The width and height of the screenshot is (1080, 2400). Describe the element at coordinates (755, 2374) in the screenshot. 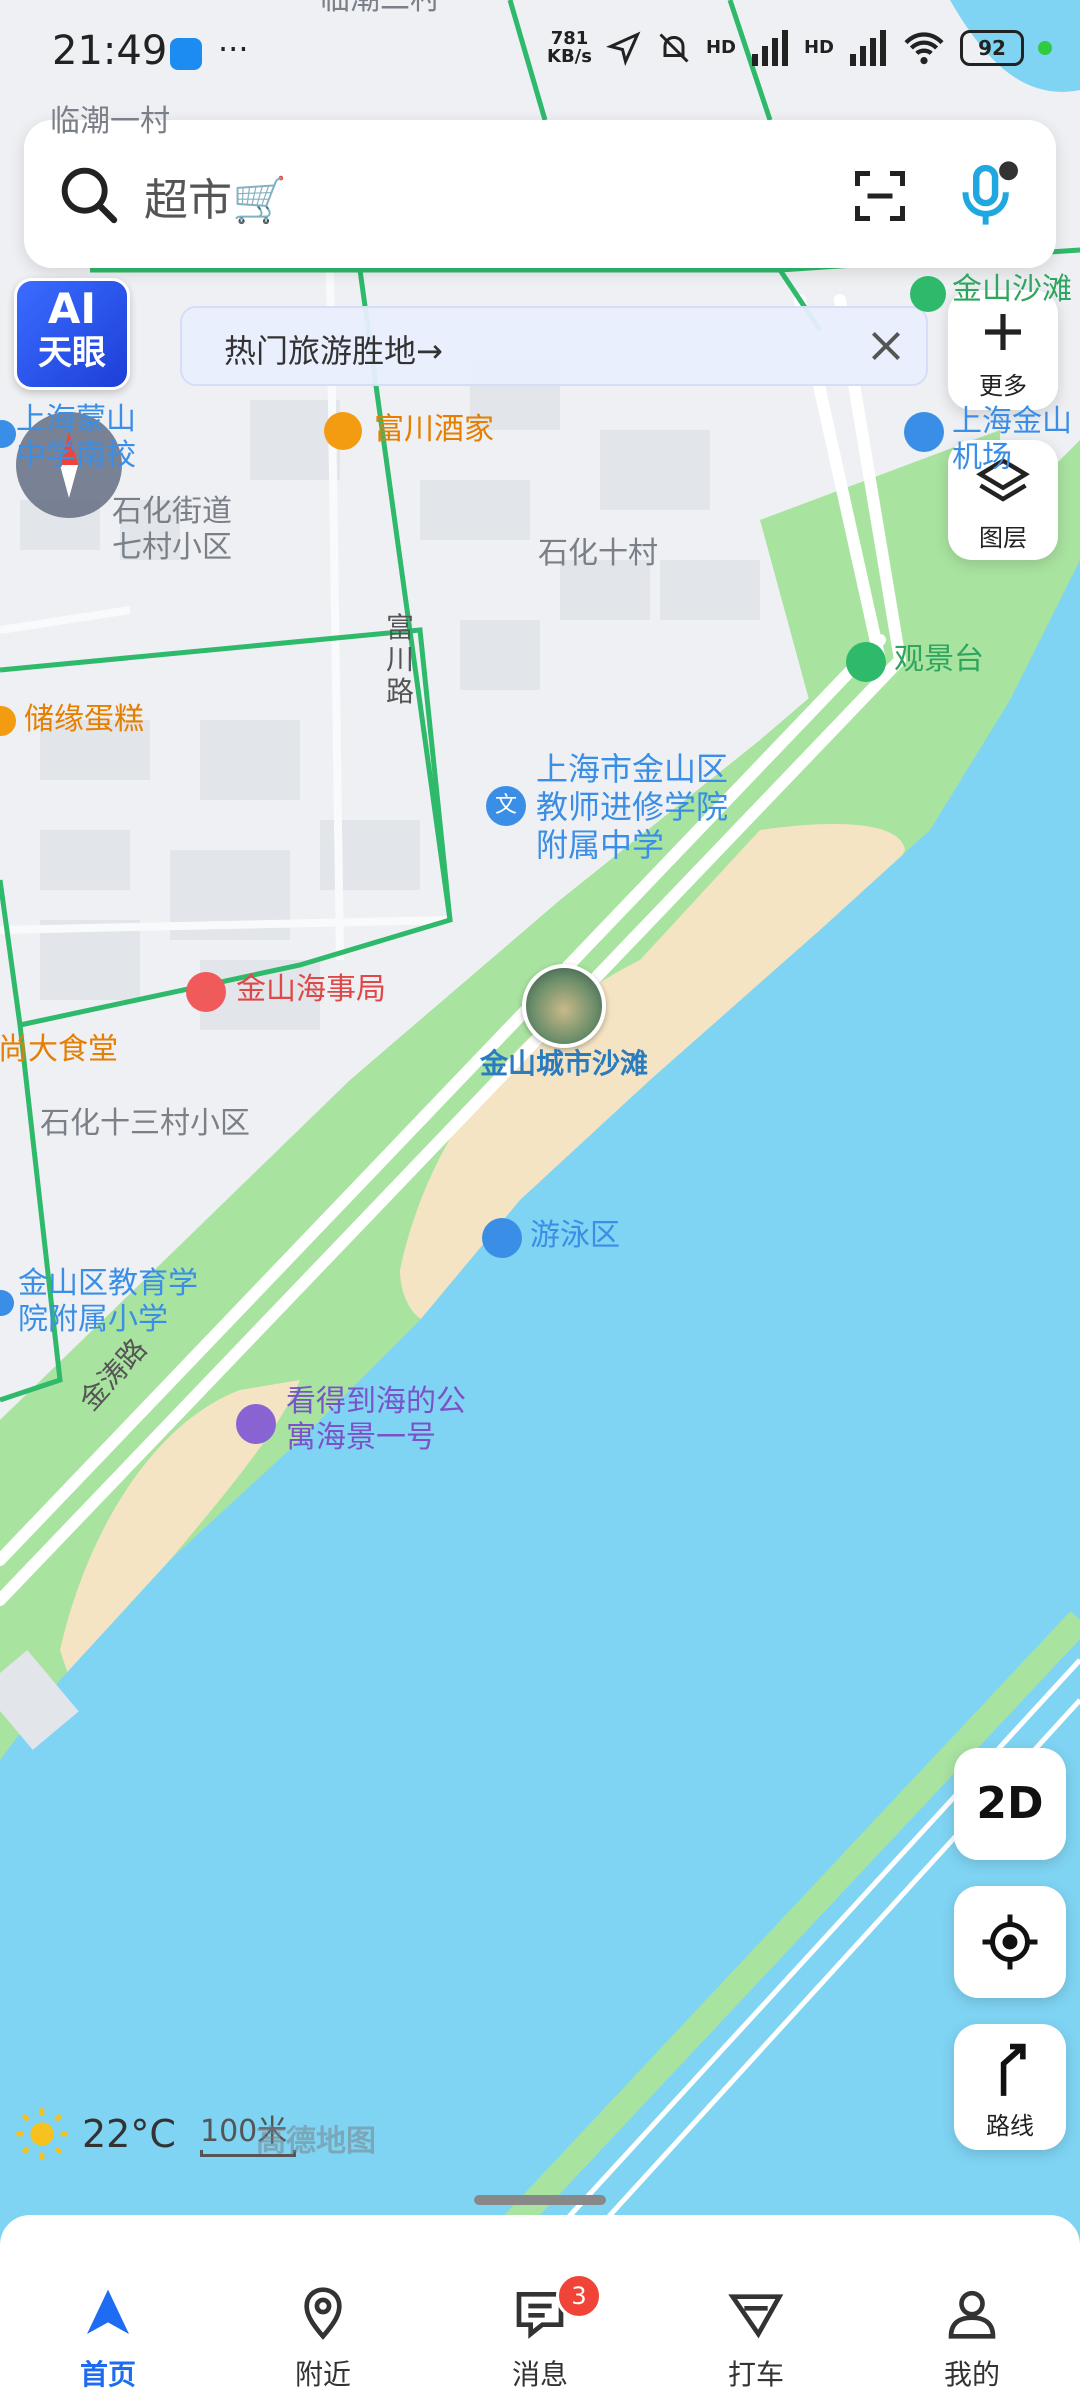

I see `nav-taxi-label: 打车` at that location.